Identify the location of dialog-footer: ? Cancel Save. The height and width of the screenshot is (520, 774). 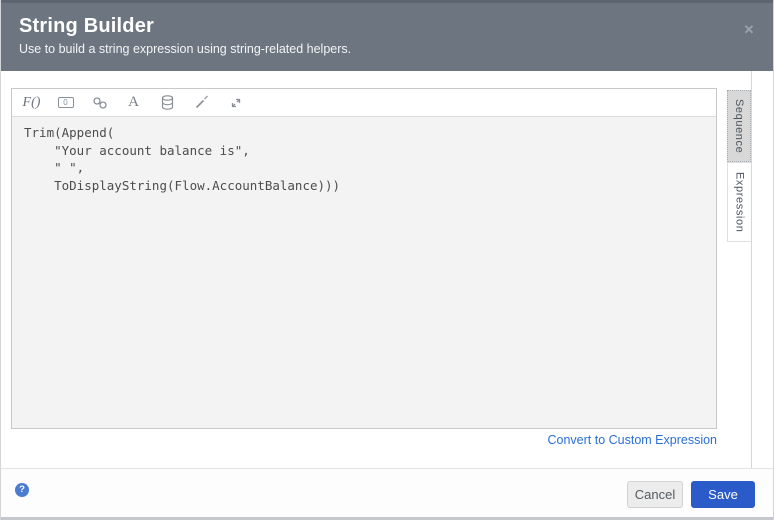
(387, 492).